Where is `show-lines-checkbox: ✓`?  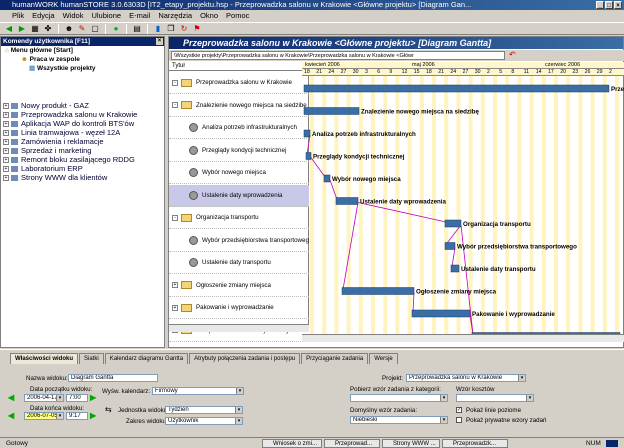 show-lines-checkbox: ✓ is located at coordinates (459, 410).